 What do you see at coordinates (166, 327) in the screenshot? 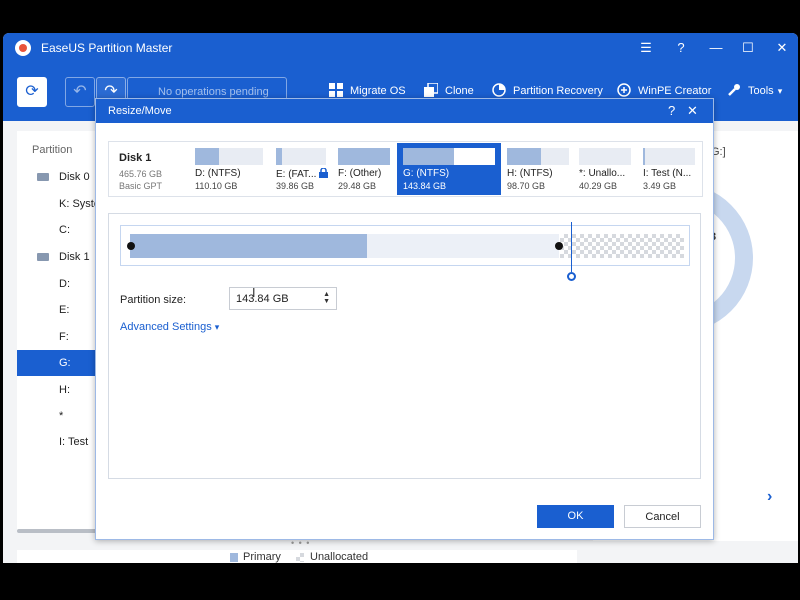
I see `advanced-settings-label: Advanced Settings` at bounding box center [166, 327].